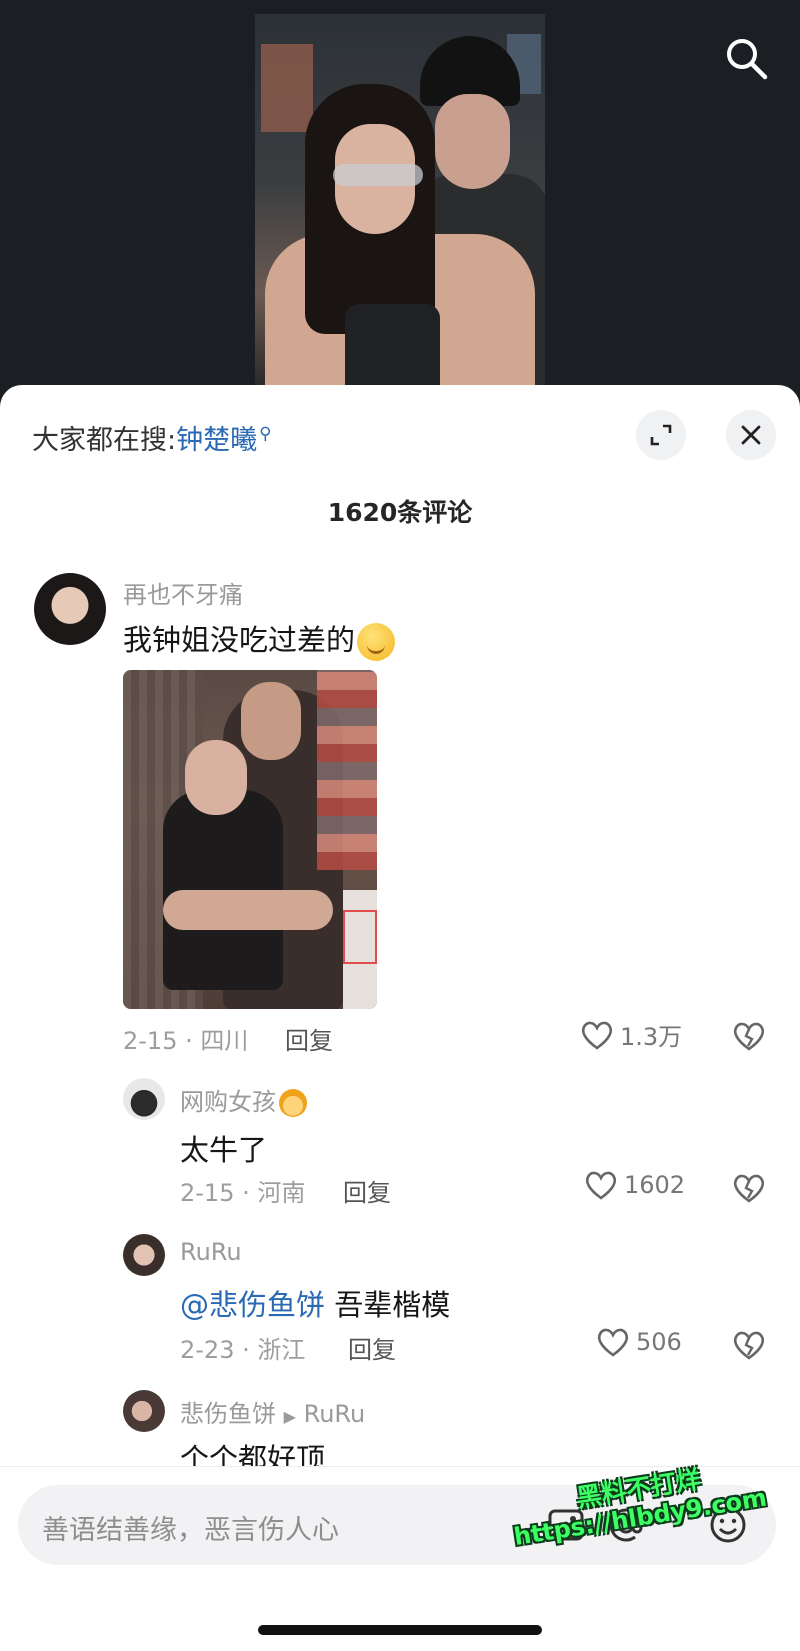 This screenshot has height=1651, width=800. I want to click on reply-text-clip: 个个都好顶, so click(430, 1448).